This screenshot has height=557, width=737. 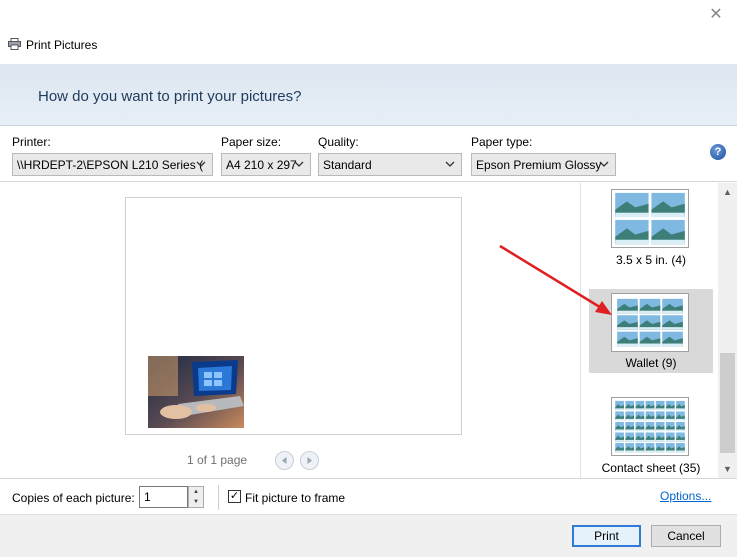 I want to click on copies-spinner: ▲ ▼, so click(x=196, y=497).